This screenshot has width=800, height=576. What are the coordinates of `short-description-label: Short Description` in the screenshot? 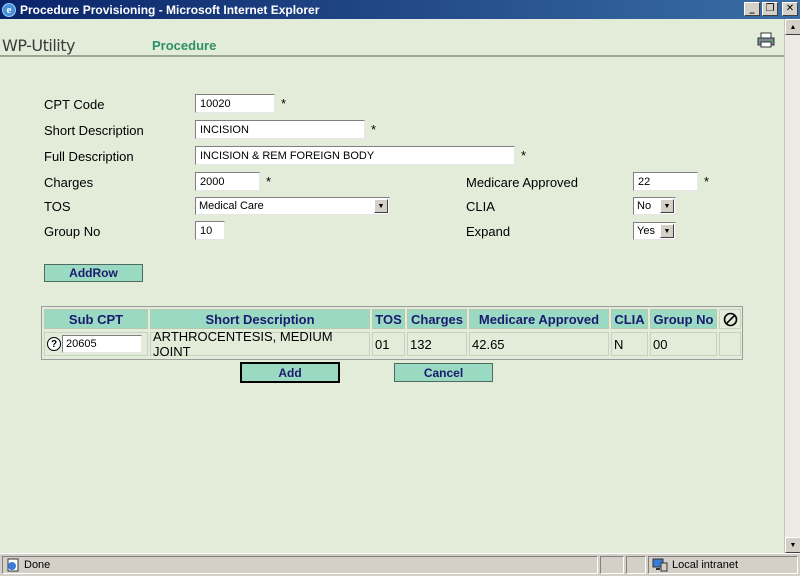 It's located at (94, 130).